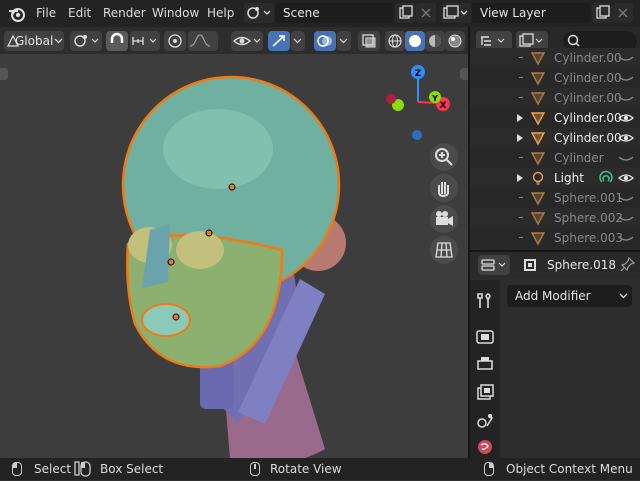  I want to click on view-layer-selector-button, so click(456, 13).